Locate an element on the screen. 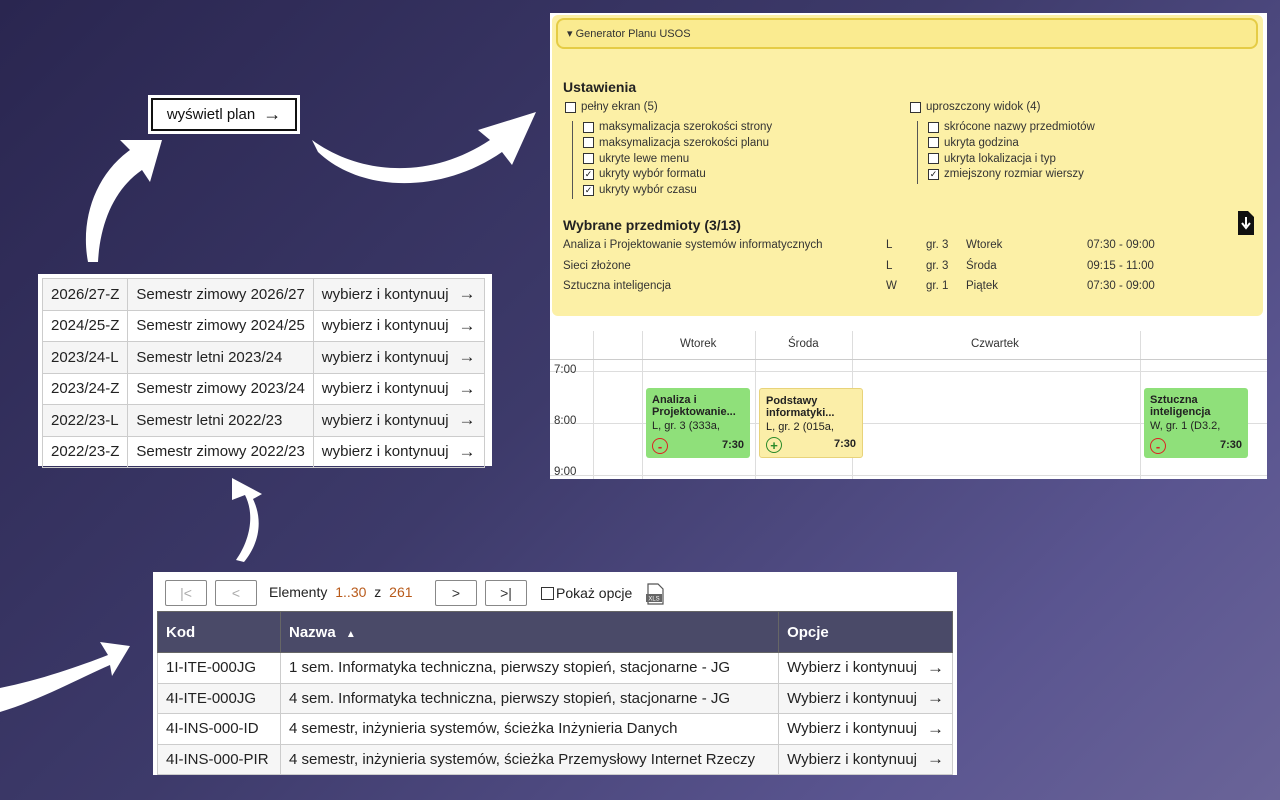  view-plan-button: wyświetl plan → is located at coordinates (224, 114).